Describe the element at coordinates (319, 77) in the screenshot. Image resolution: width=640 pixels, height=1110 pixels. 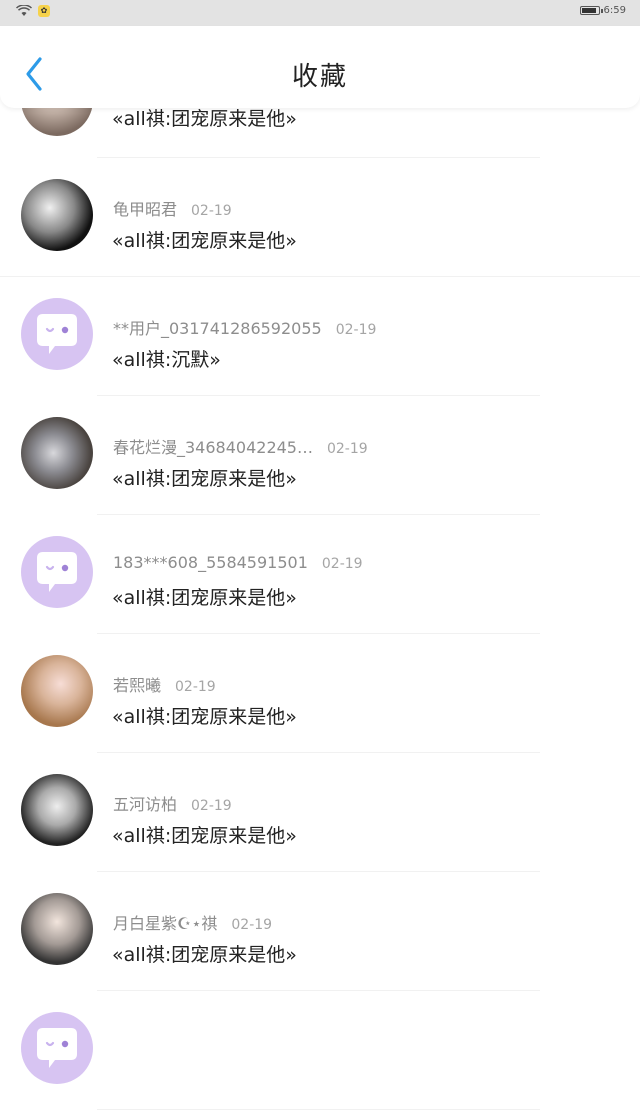
I see `page-title: 收藏` at that location.